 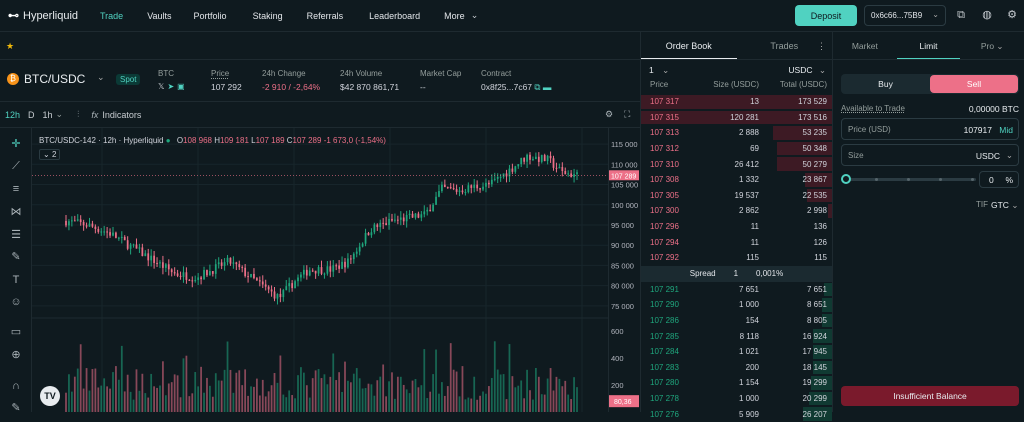 I want to click on nav-referrals: Referrals, so click(x=325, y=16).